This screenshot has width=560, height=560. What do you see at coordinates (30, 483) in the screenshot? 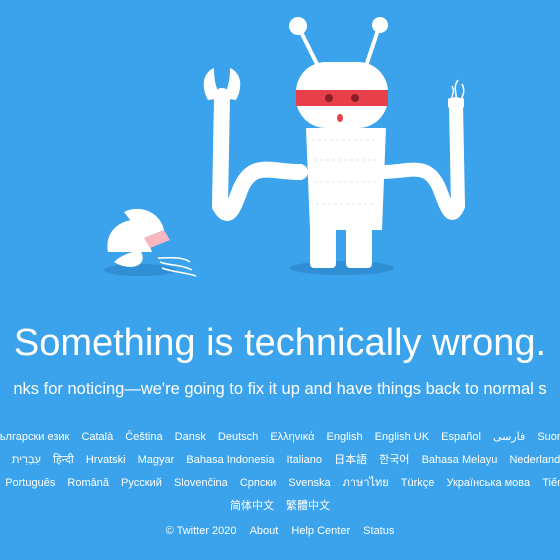
I see `language-link: Português` at bounding box center [30, 483].